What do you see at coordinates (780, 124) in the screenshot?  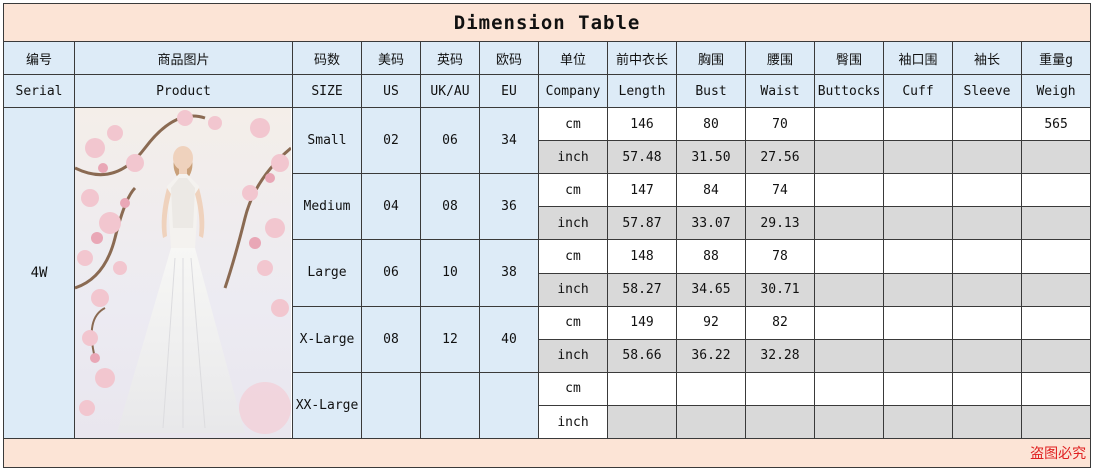 I see `waist-cell: 70` at bounding box center [780, 124].